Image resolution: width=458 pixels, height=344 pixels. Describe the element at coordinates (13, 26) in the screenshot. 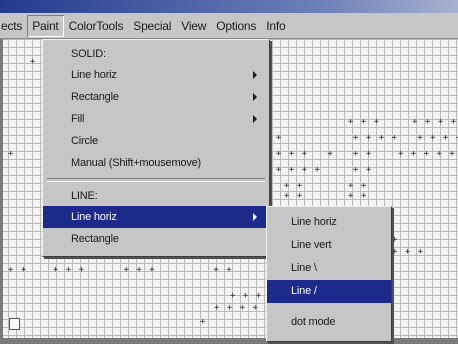

I see `menu-objects: ects` at that location.